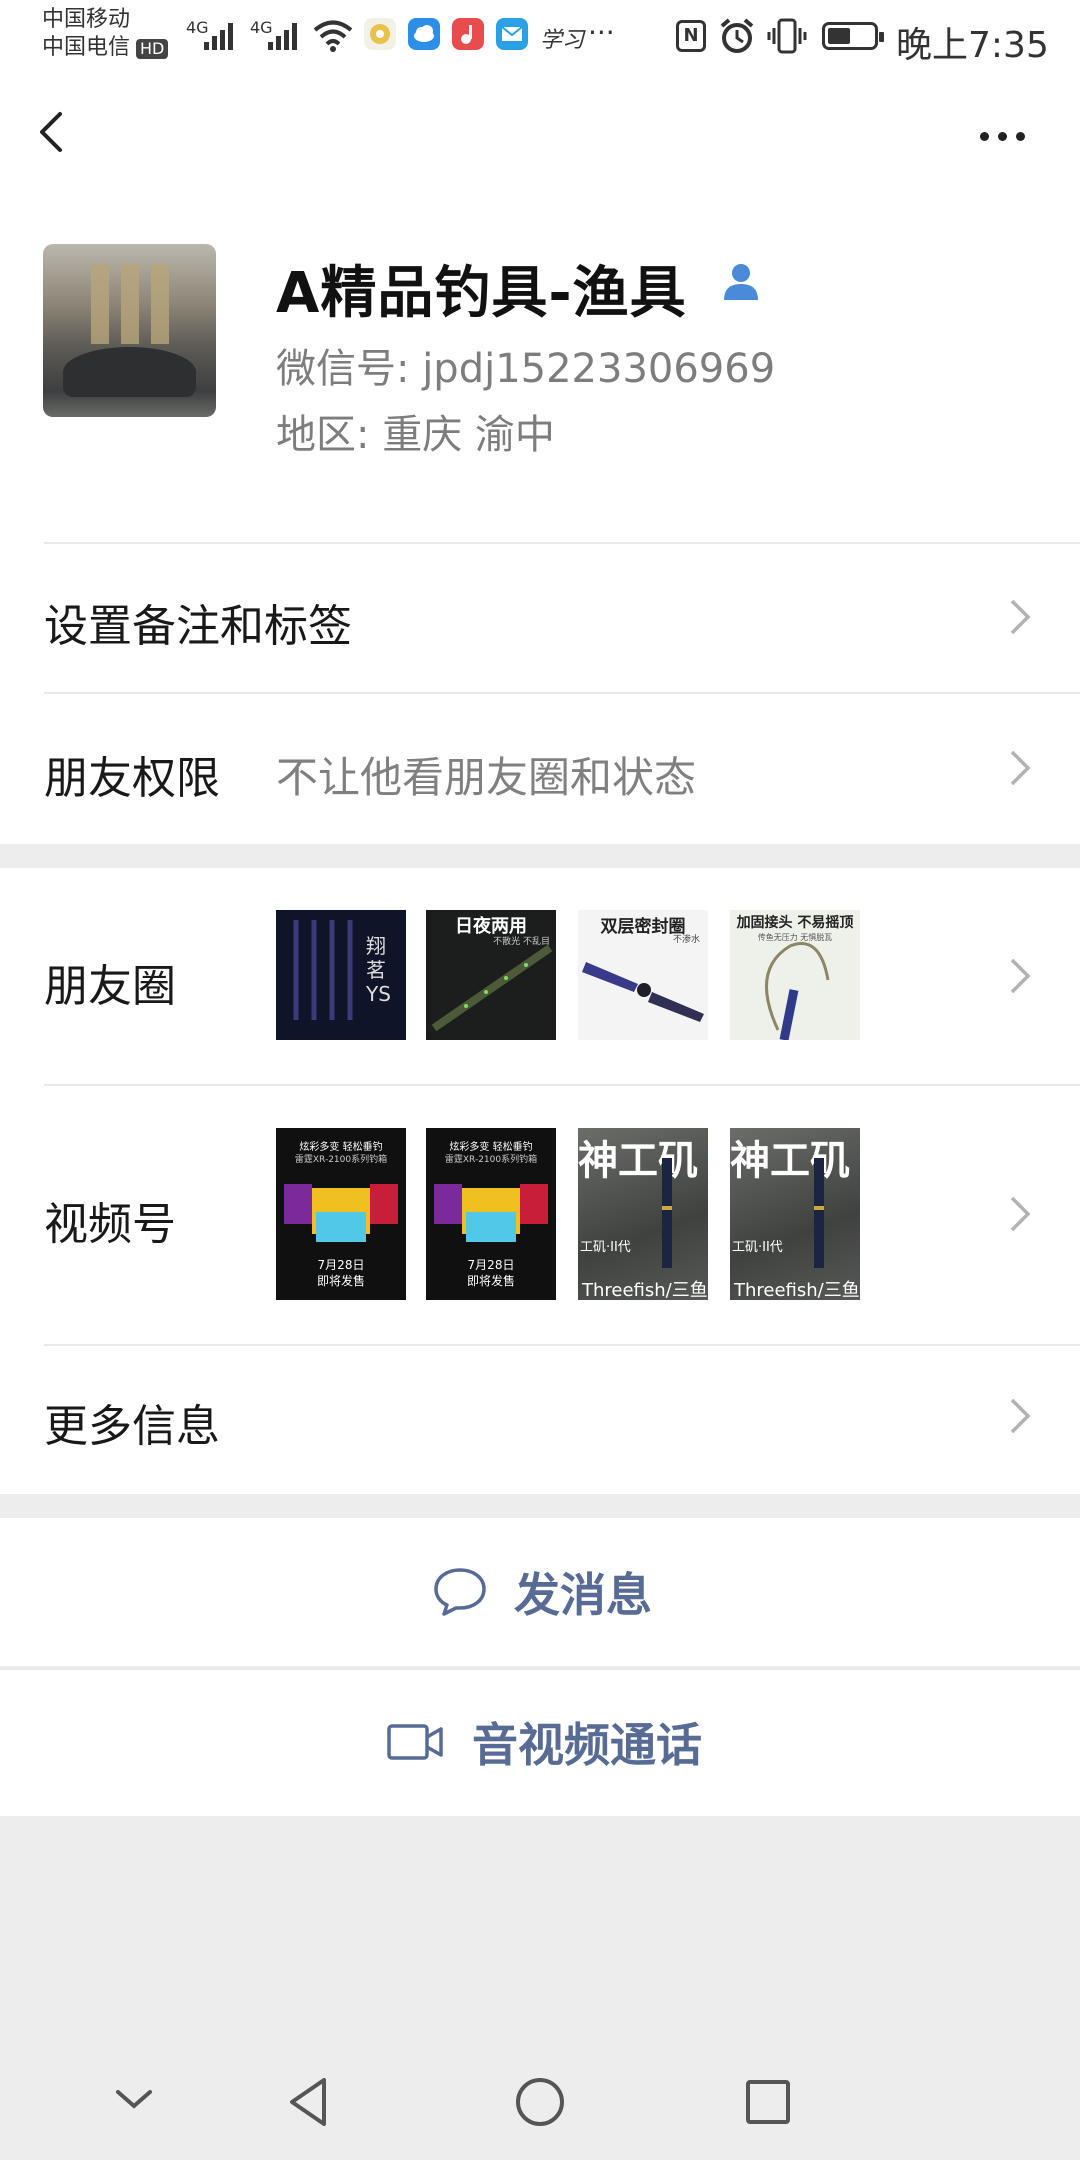 This screenshot has height=2160, width=1080. Describe the element at coordinates (491, 1265) in the screenshot. I see `v2-date: 7月28日` at that location.